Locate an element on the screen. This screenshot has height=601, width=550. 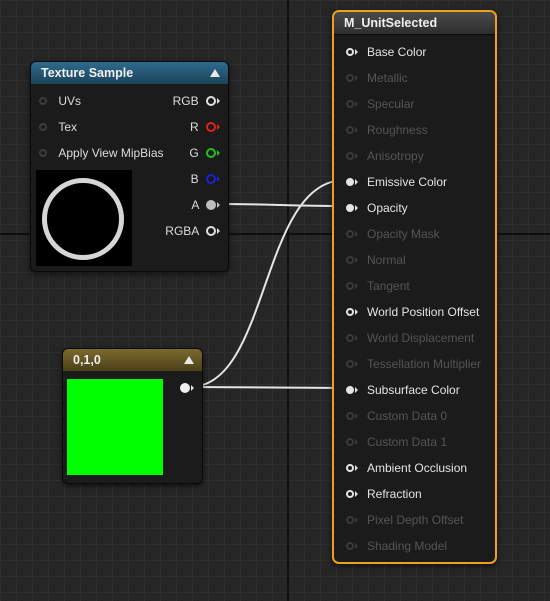
output-pin-g: G is located at coordinates (204, 153).